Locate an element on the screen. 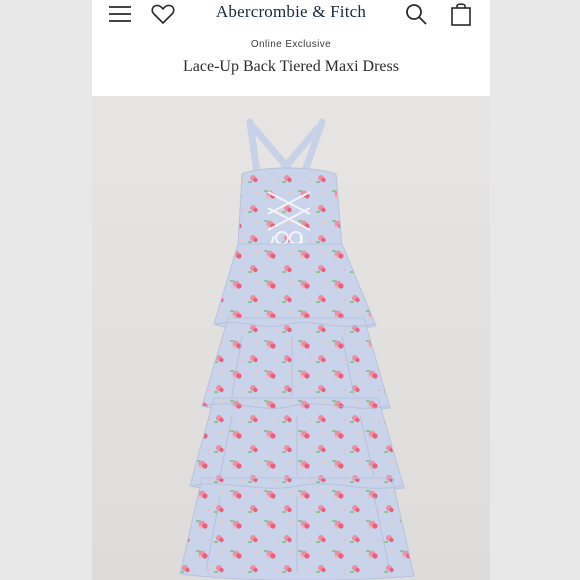  search-icon is located at coordinates (416, 14).